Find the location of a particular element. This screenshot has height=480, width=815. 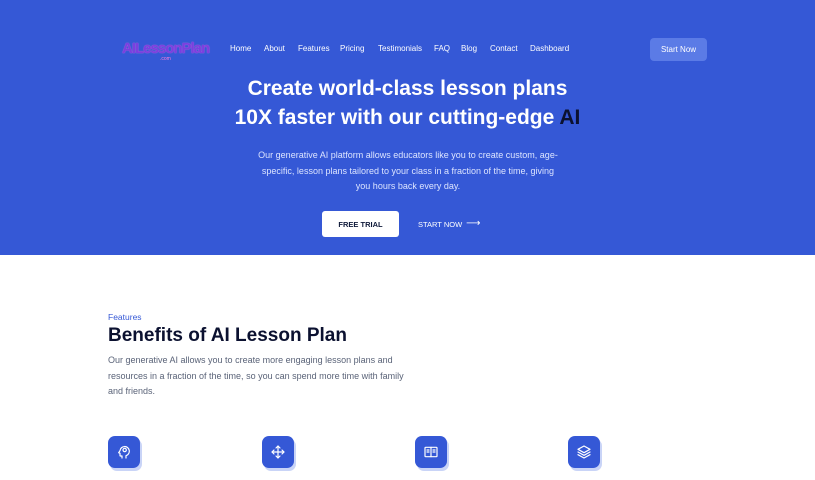

features-title: Benefits of AI Lesson Plan is located at coordinates (227, 335).